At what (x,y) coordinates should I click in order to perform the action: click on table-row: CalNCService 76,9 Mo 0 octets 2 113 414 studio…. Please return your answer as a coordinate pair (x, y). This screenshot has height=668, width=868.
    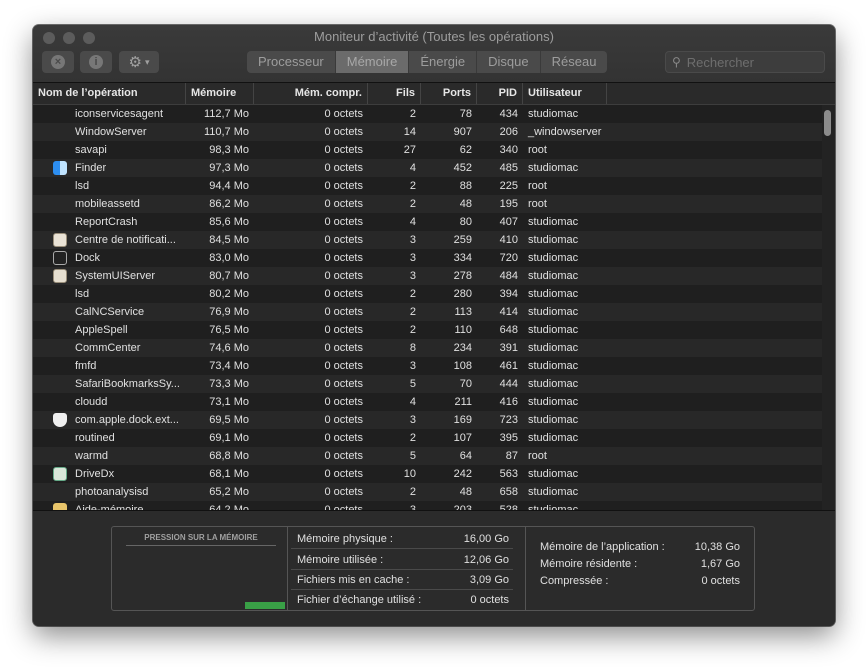
    Looking at the image, I should click on (428, 312).